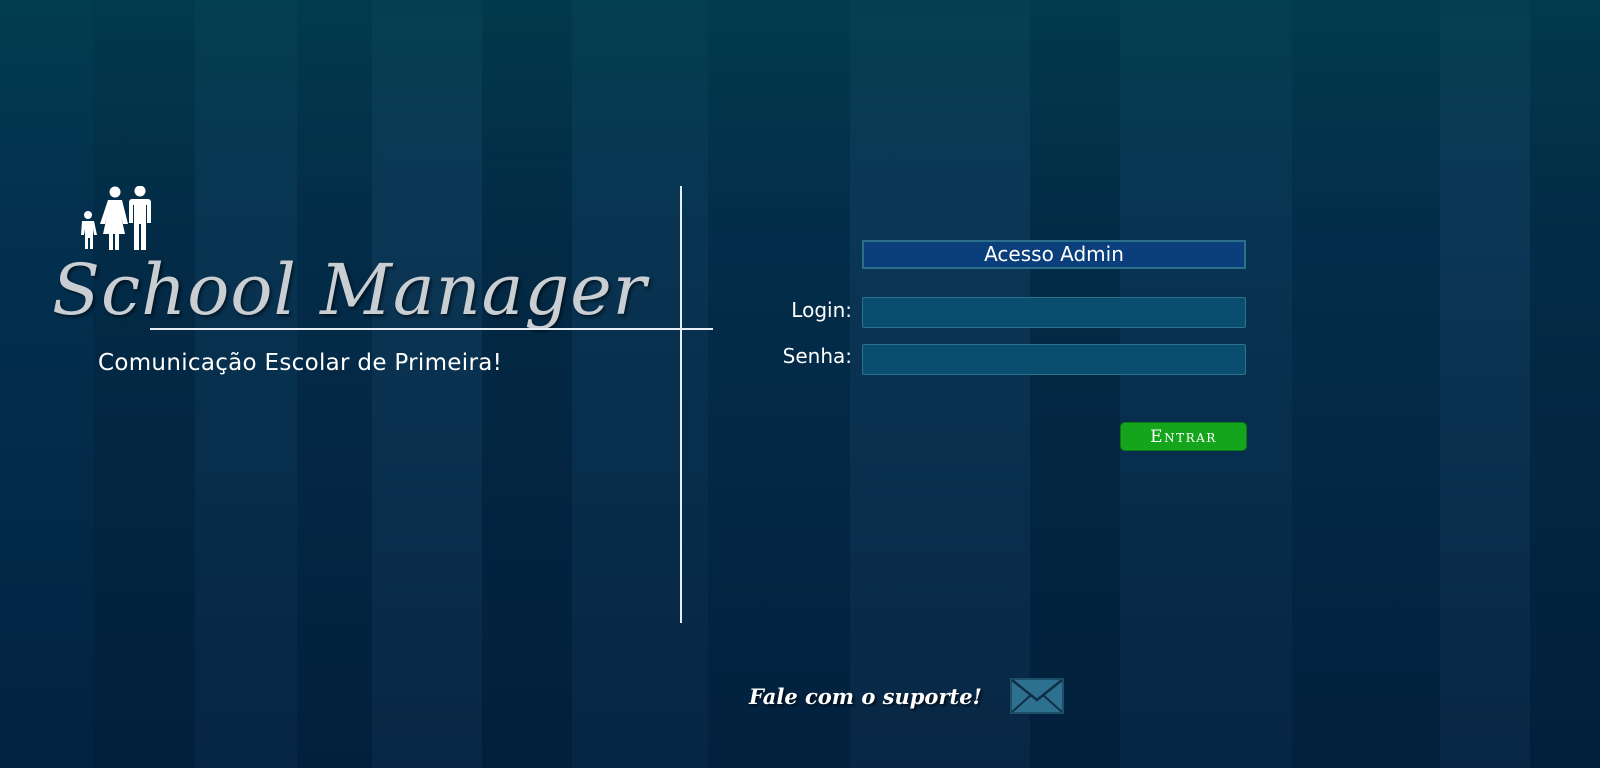 This screenshot has width=1600, height=768. Describe the element at coordinates (1054, 312) in the screenshot. I see `login-field` at that location.